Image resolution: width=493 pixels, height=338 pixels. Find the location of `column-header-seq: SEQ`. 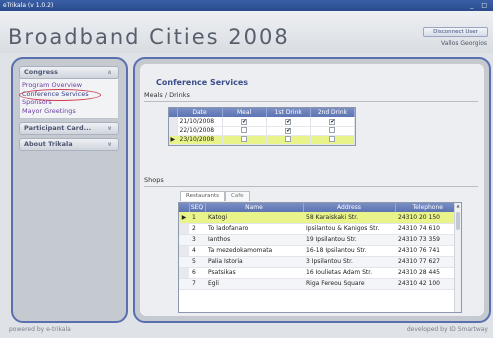

column-header-seq: SEQ is located at coordinates (197, 207).